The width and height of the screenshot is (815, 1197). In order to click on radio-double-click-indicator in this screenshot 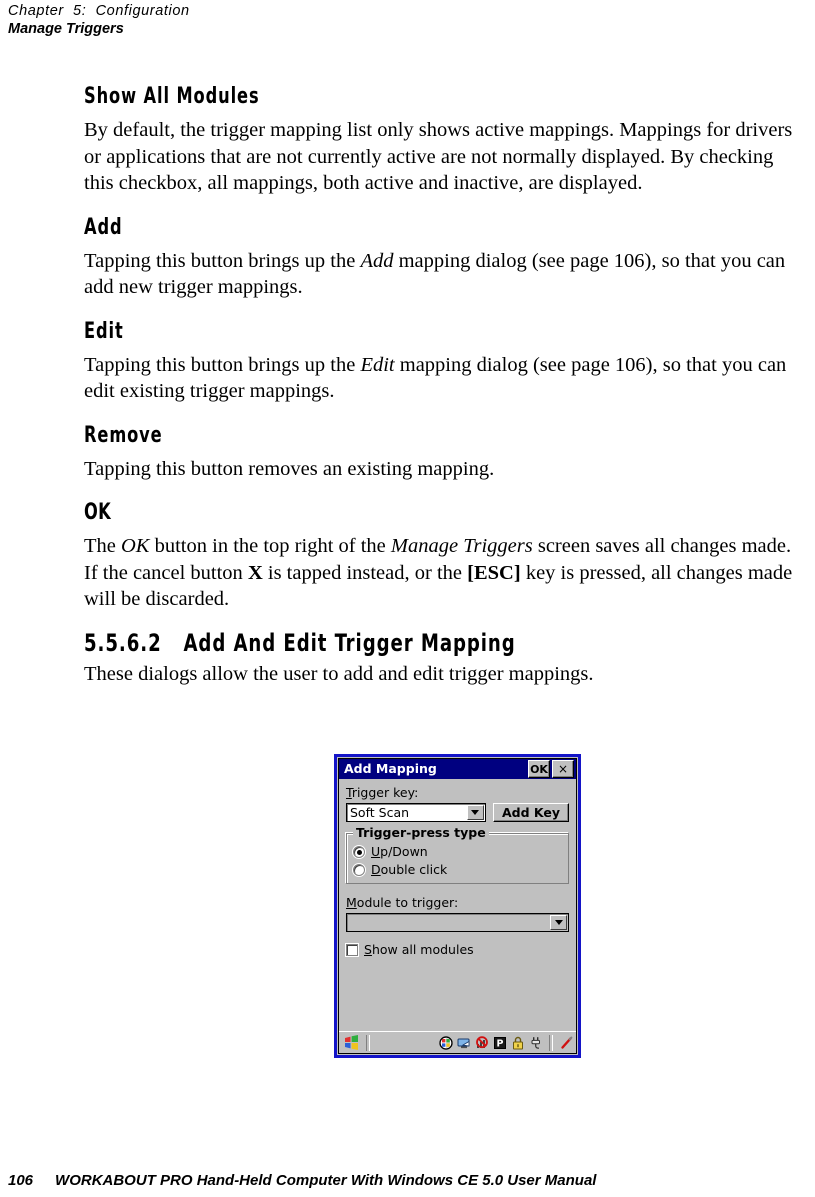, I will do `click(359, 870)`.